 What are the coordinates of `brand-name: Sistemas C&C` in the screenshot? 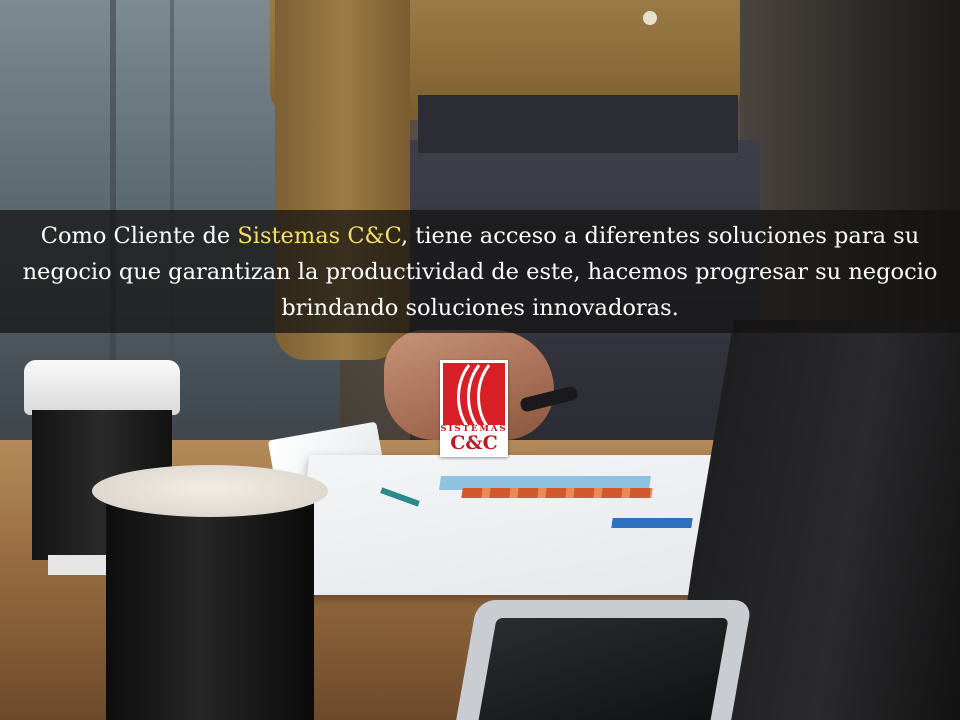 It's located at (319, 235).